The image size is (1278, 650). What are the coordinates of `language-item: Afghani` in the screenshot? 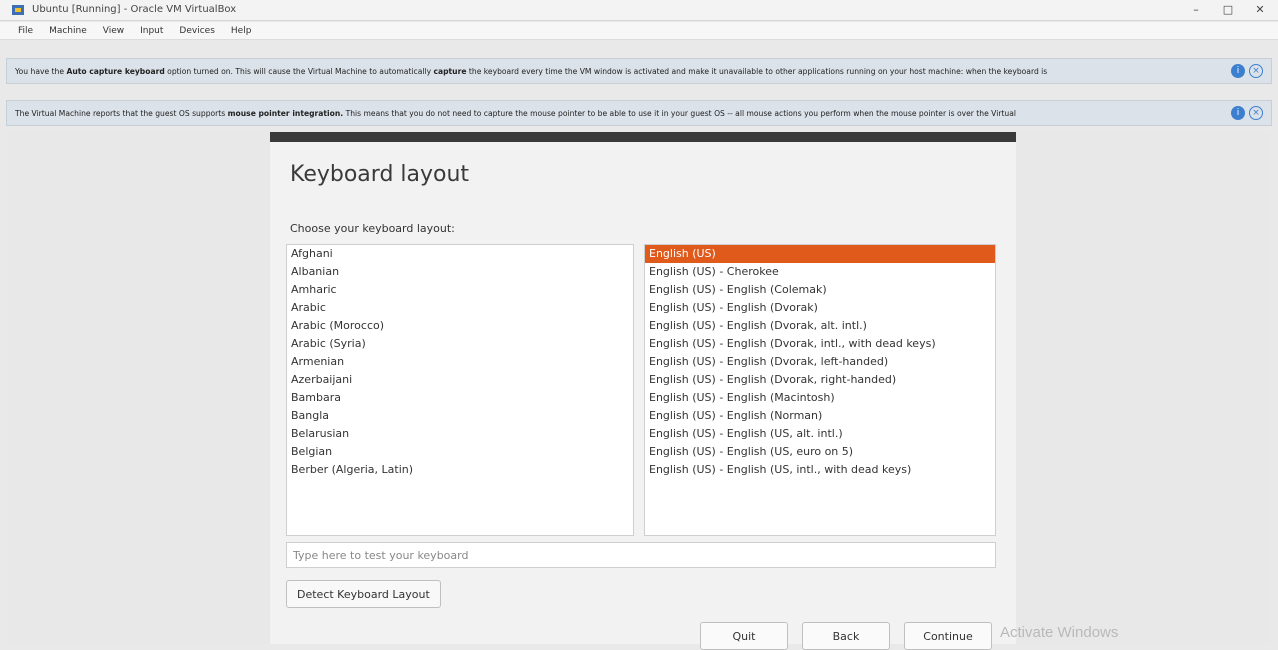 It's located at (460, 254).